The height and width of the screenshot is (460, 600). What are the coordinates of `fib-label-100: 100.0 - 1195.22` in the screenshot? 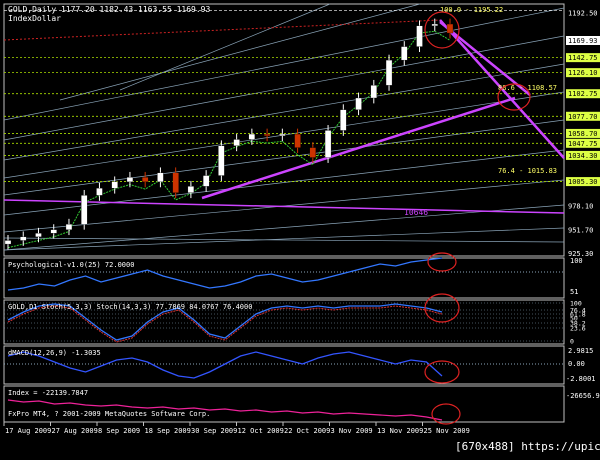 It's located at (471, 10).